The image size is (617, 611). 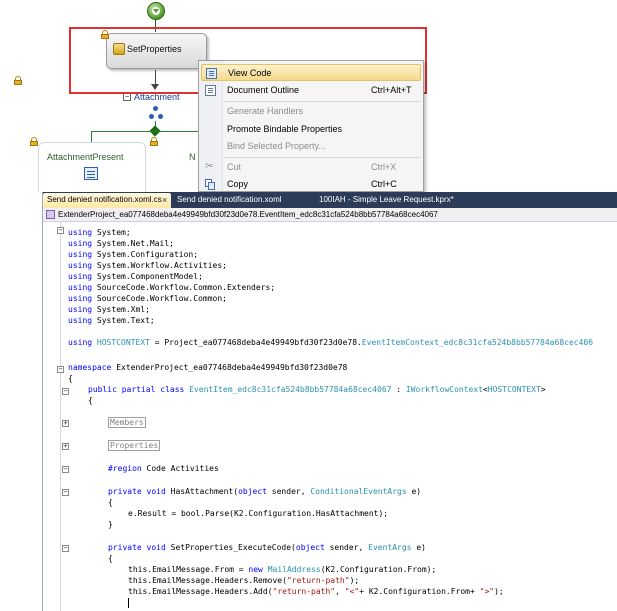 What do you see at coordinates (91, 173) in the screenshot?
I see `sequence-icon` at bounding box center [91, 173].